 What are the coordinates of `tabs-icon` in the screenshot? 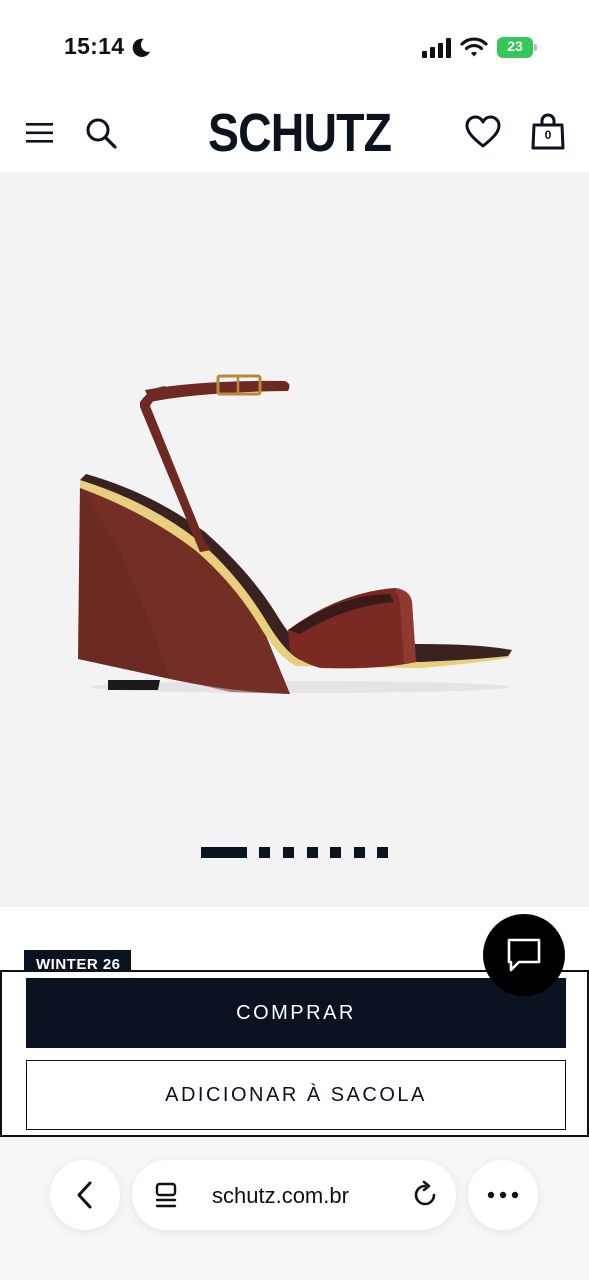 It's located at (166, 1195).